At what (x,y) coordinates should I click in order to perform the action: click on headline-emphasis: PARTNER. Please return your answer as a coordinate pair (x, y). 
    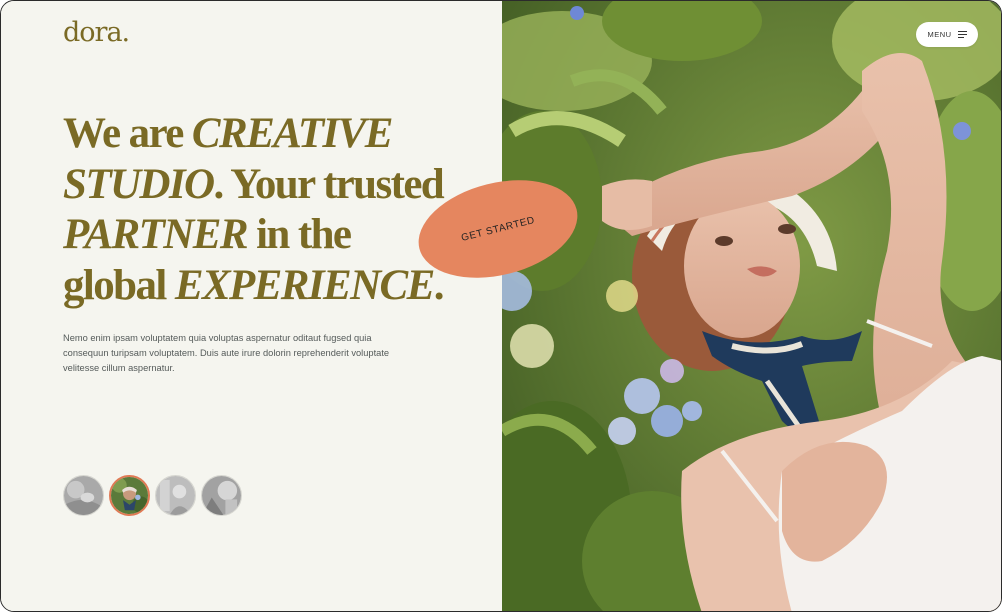
    Looking at the image, I should click on (156, 234).